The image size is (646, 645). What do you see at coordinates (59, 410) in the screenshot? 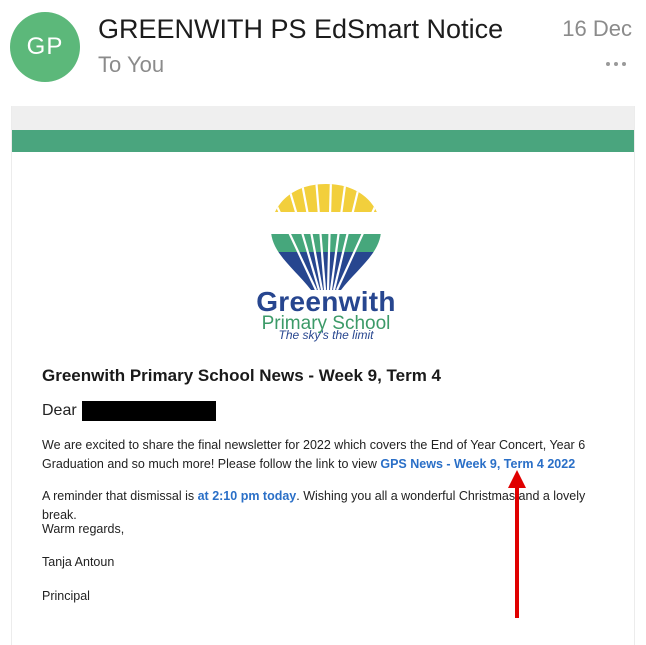
I see `greeting: Dear` at bounding box center [59, 410].